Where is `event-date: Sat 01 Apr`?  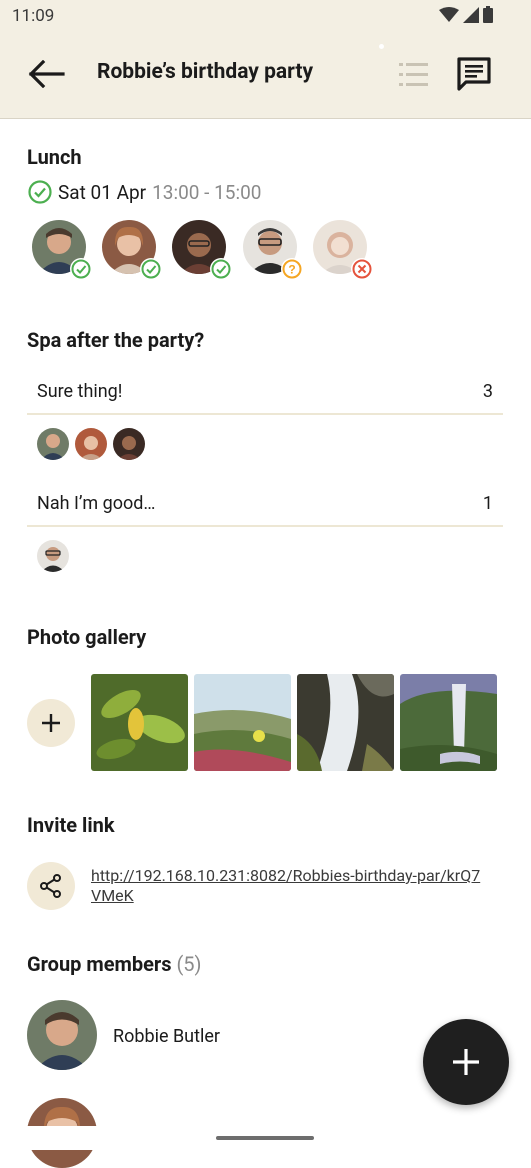 event-date: Sat 01 Apr is located at coordinates (102, 192).